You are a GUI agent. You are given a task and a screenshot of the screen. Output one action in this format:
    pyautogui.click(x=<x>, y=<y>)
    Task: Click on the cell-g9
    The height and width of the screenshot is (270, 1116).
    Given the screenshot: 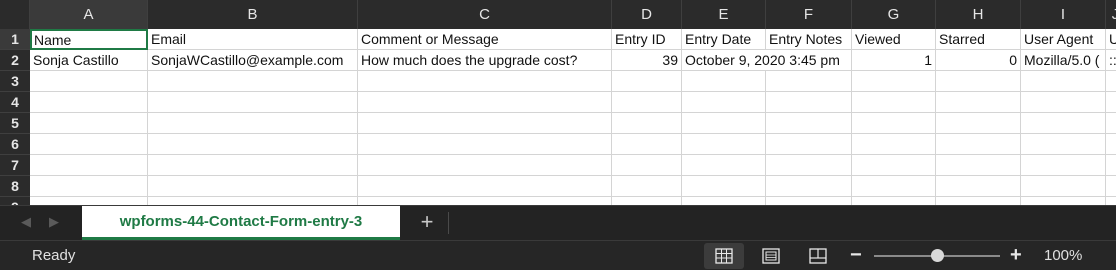 What is the action you would take?
    pyautogui.click(x=894, y=201)
    